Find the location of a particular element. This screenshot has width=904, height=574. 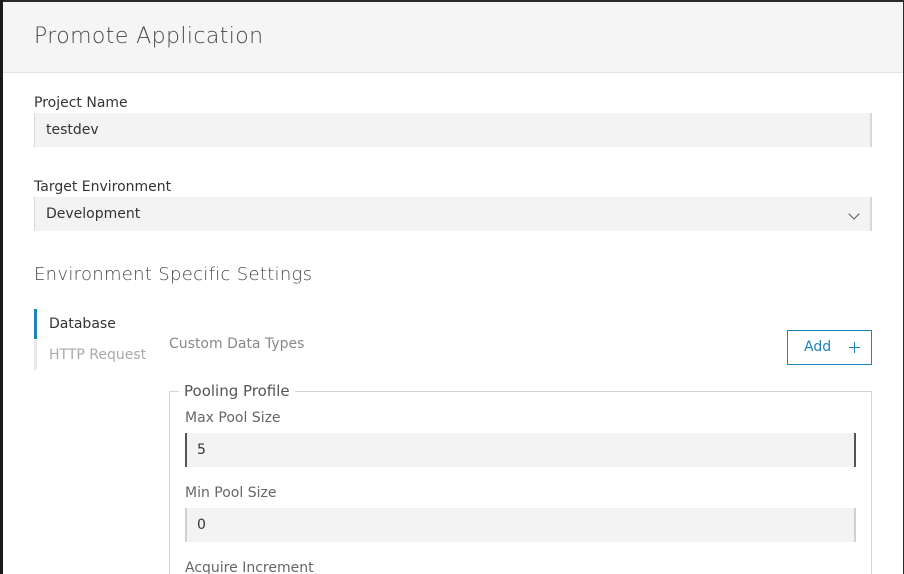

dialog-title: Promote Application is located at coordinates (149, 36).